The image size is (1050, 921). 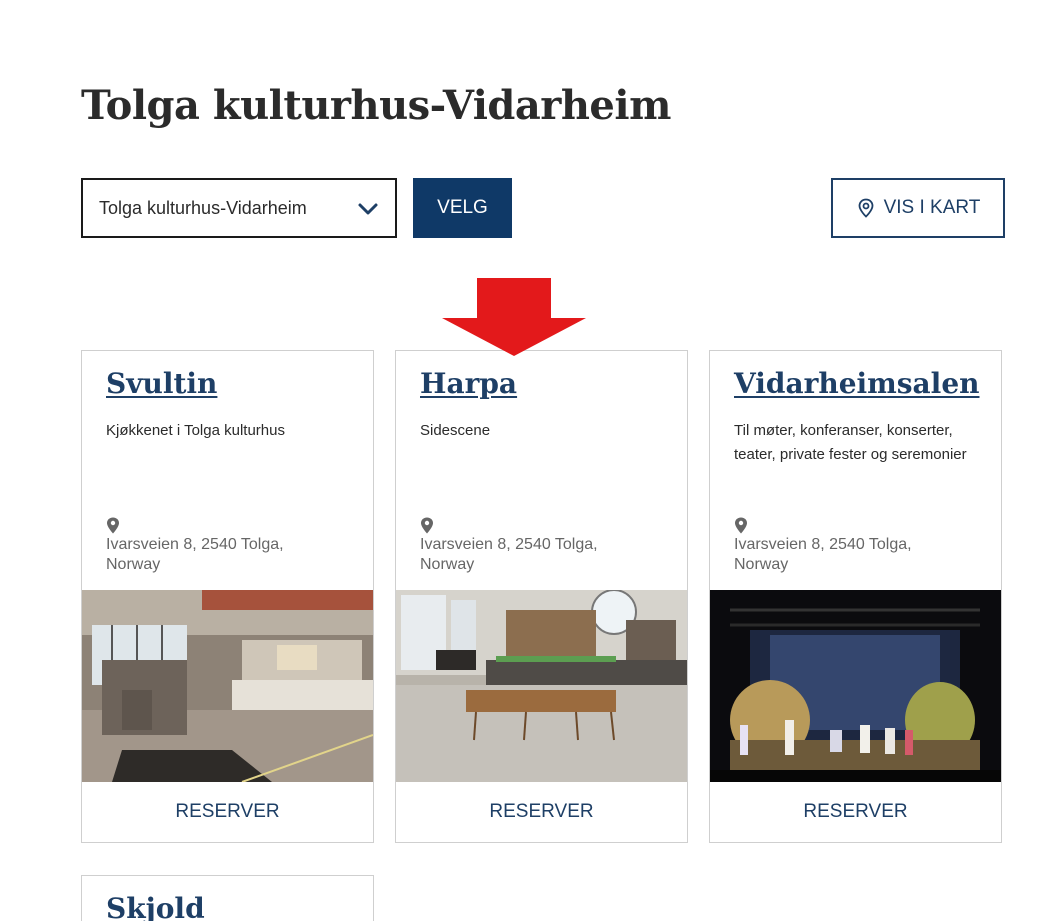 I want to click on venue-title-link: Vidarheimsalen, so click(x=857, y=384).